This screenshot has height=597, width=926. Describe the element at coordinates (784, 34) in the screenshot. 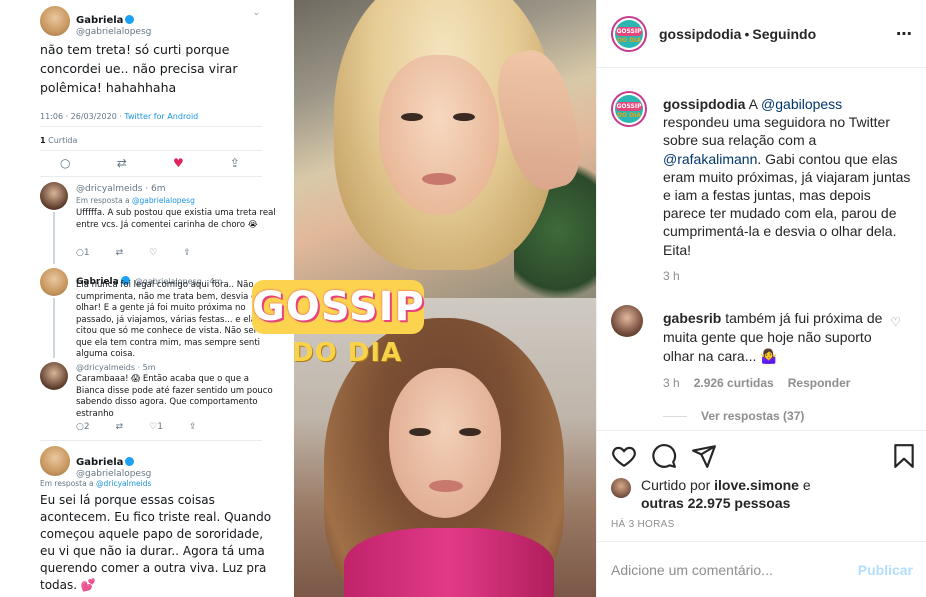

I see `following-button: Seguindo` at that location.